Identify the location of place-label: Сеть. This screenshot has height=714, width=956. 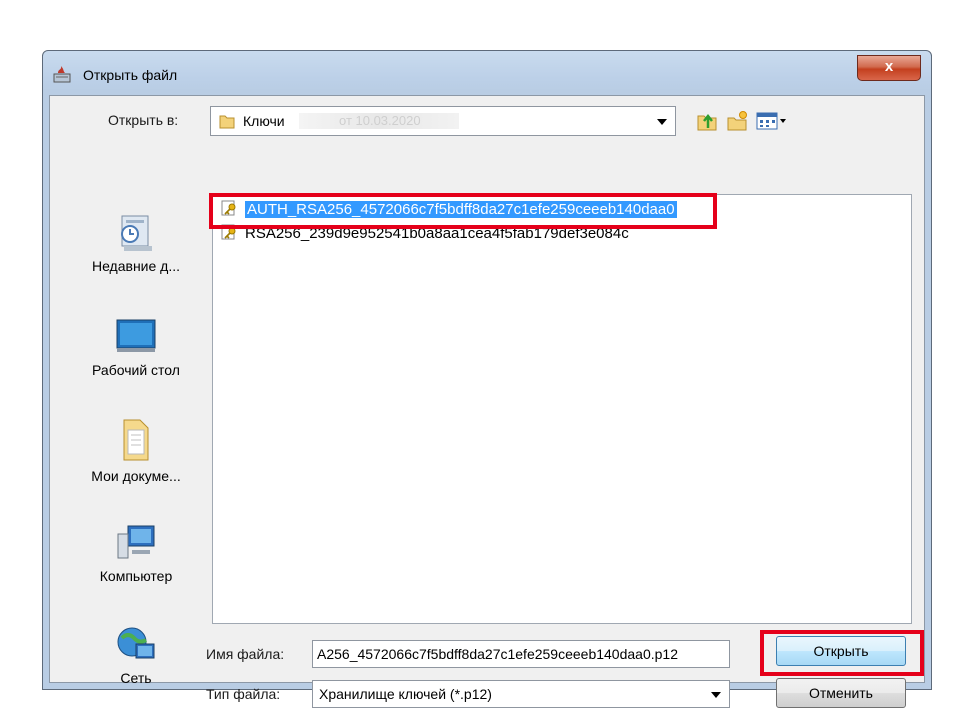
(136, 678).